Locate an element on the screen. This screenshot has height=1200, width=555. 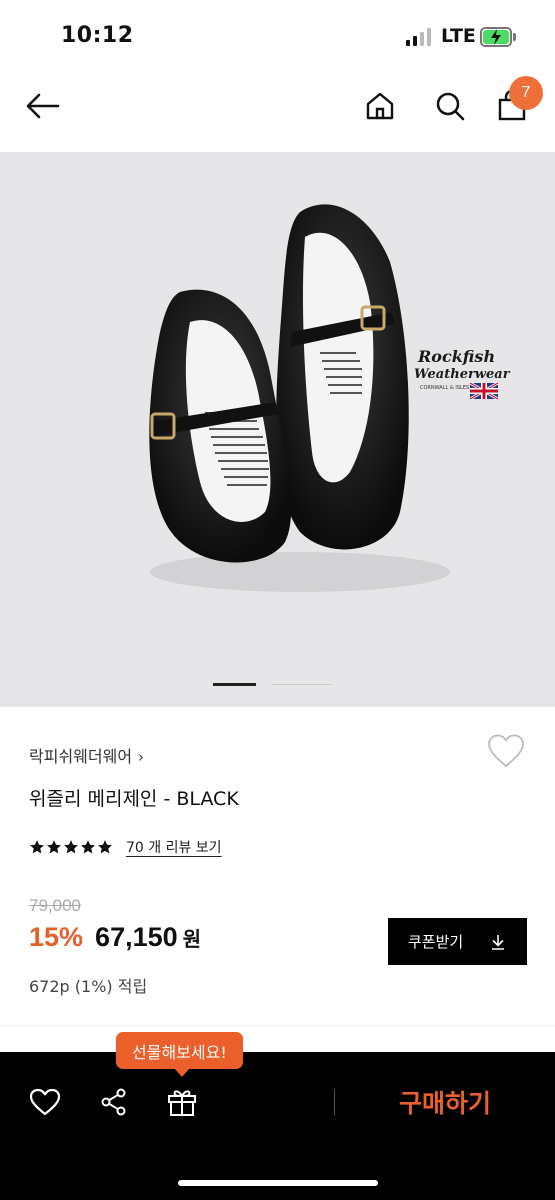
gift-icon is located at coordinates (182, 1103).